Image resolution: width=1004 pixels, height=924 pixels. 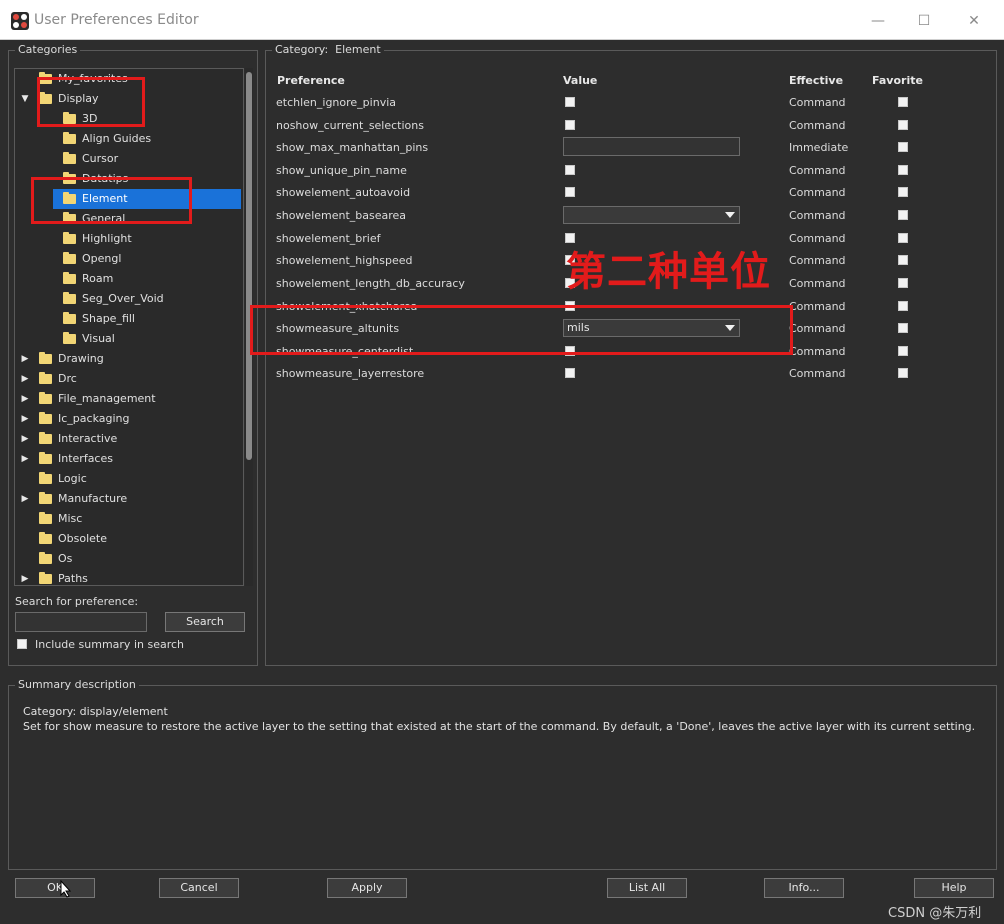 What do you see at coordinates (129, 139) in the screenshot?
I see `tree-item: Align Guides` at bounding box center [129, 139].